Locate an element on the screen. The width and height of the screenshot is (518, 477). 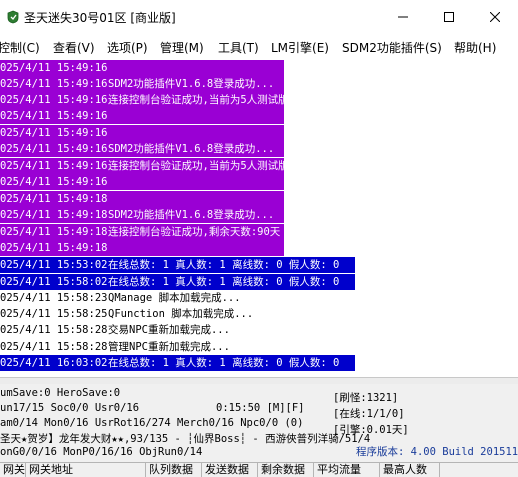
status-run: un17/15 Soc0/0 Usr0/16 is located at coordinates (70, 408).